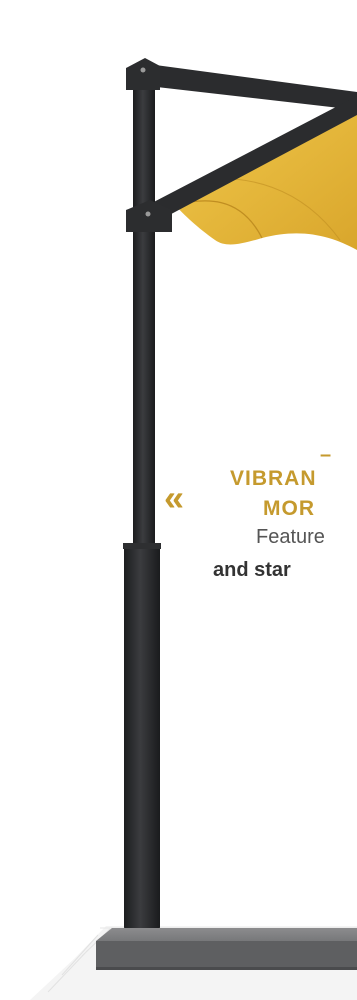  What do you see at coordinates (273, 478) in the screenshot?
I see `feature-heading-line-1: VIBRAN` at bounding box center [273, 478].